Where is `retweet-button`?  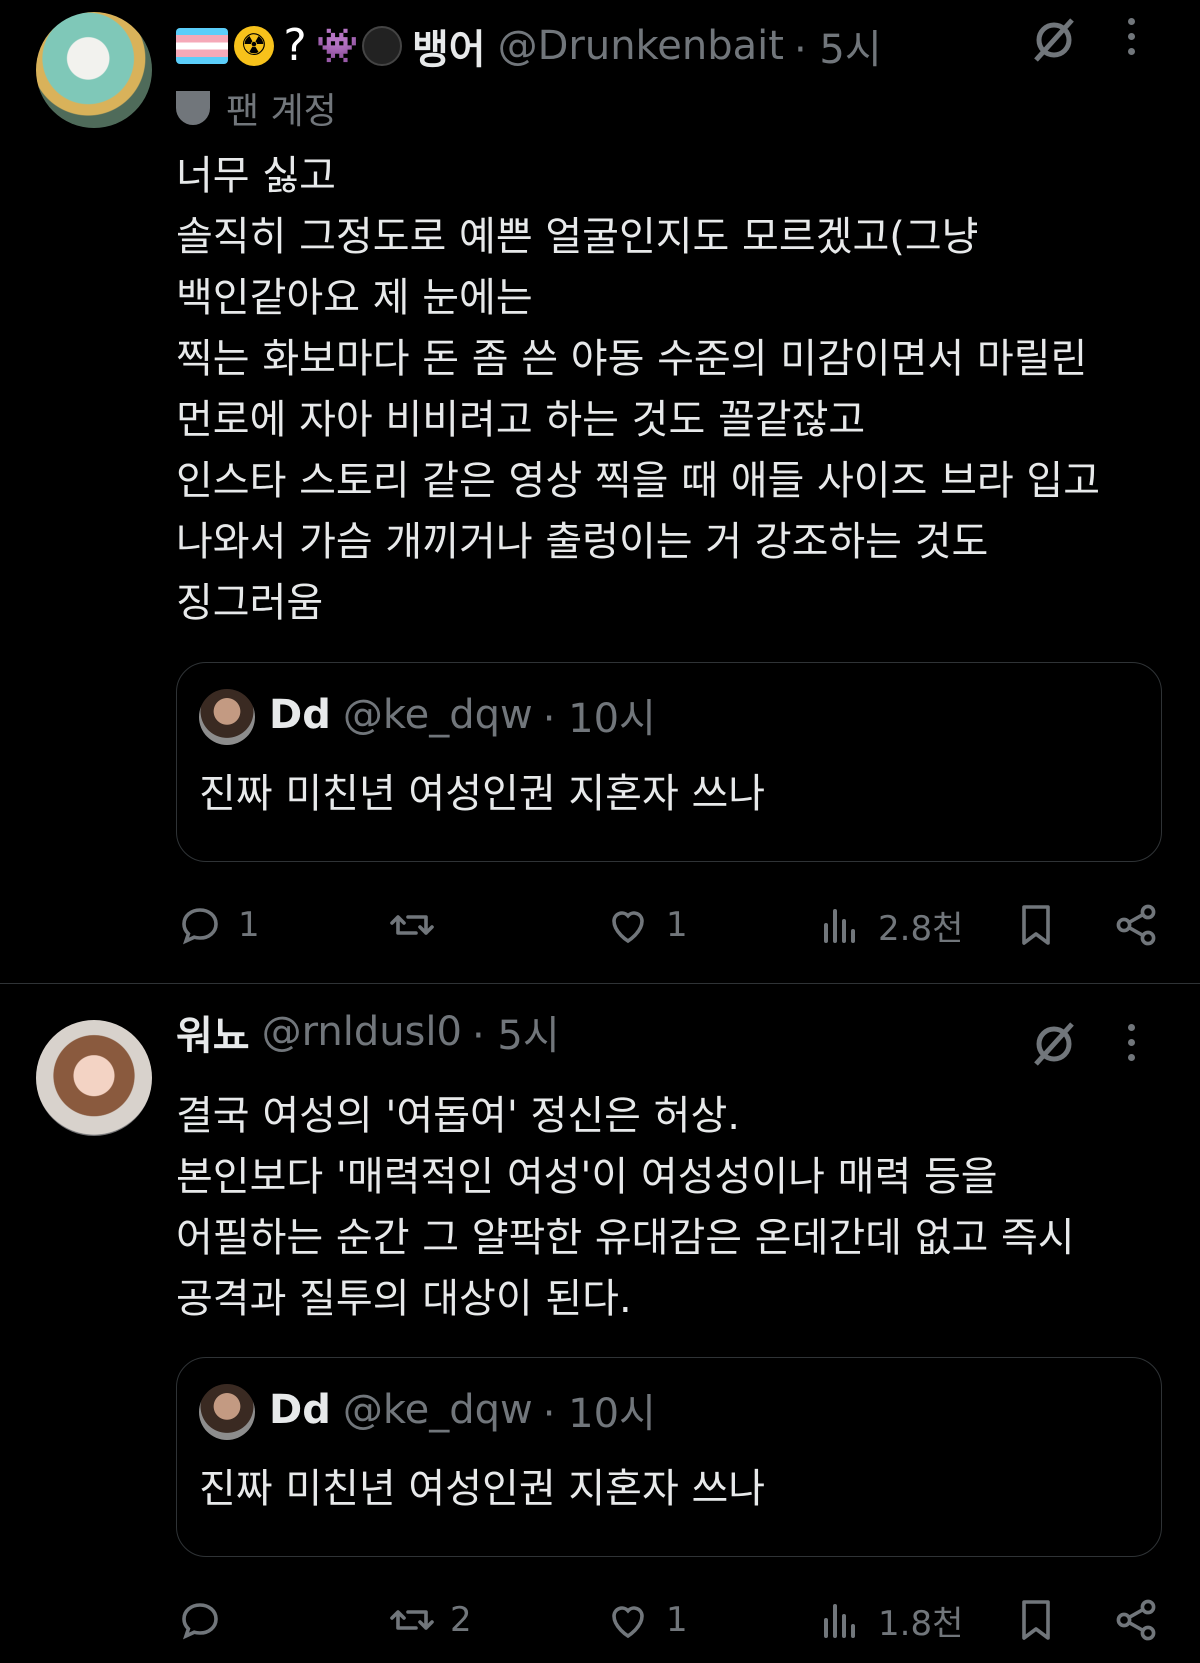 retweet-button is located at coordinates (419, 925).